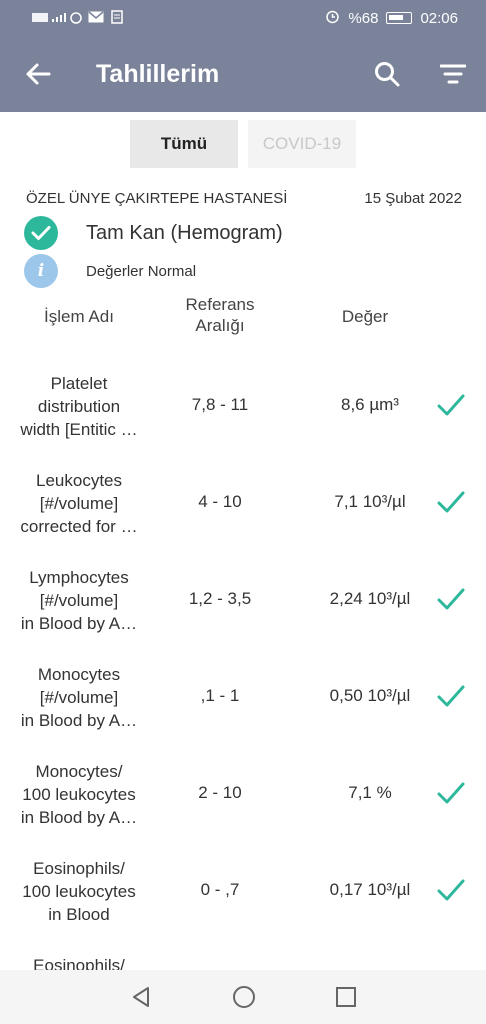 The width and height of the screenshot is (486, 1024). What do you see at coordinates (370, 598) in the screenshot?
I see `row-value: 2,24 10³/µl` at bounding box center [370, 598].